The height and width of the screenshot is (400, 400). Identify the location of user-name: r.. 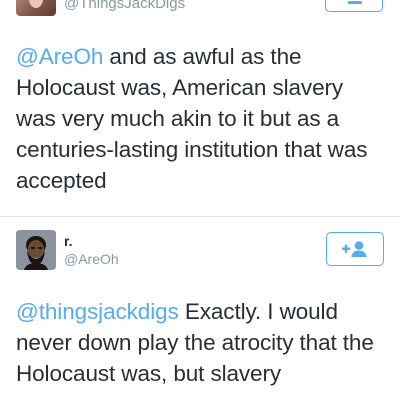
(68, 241).